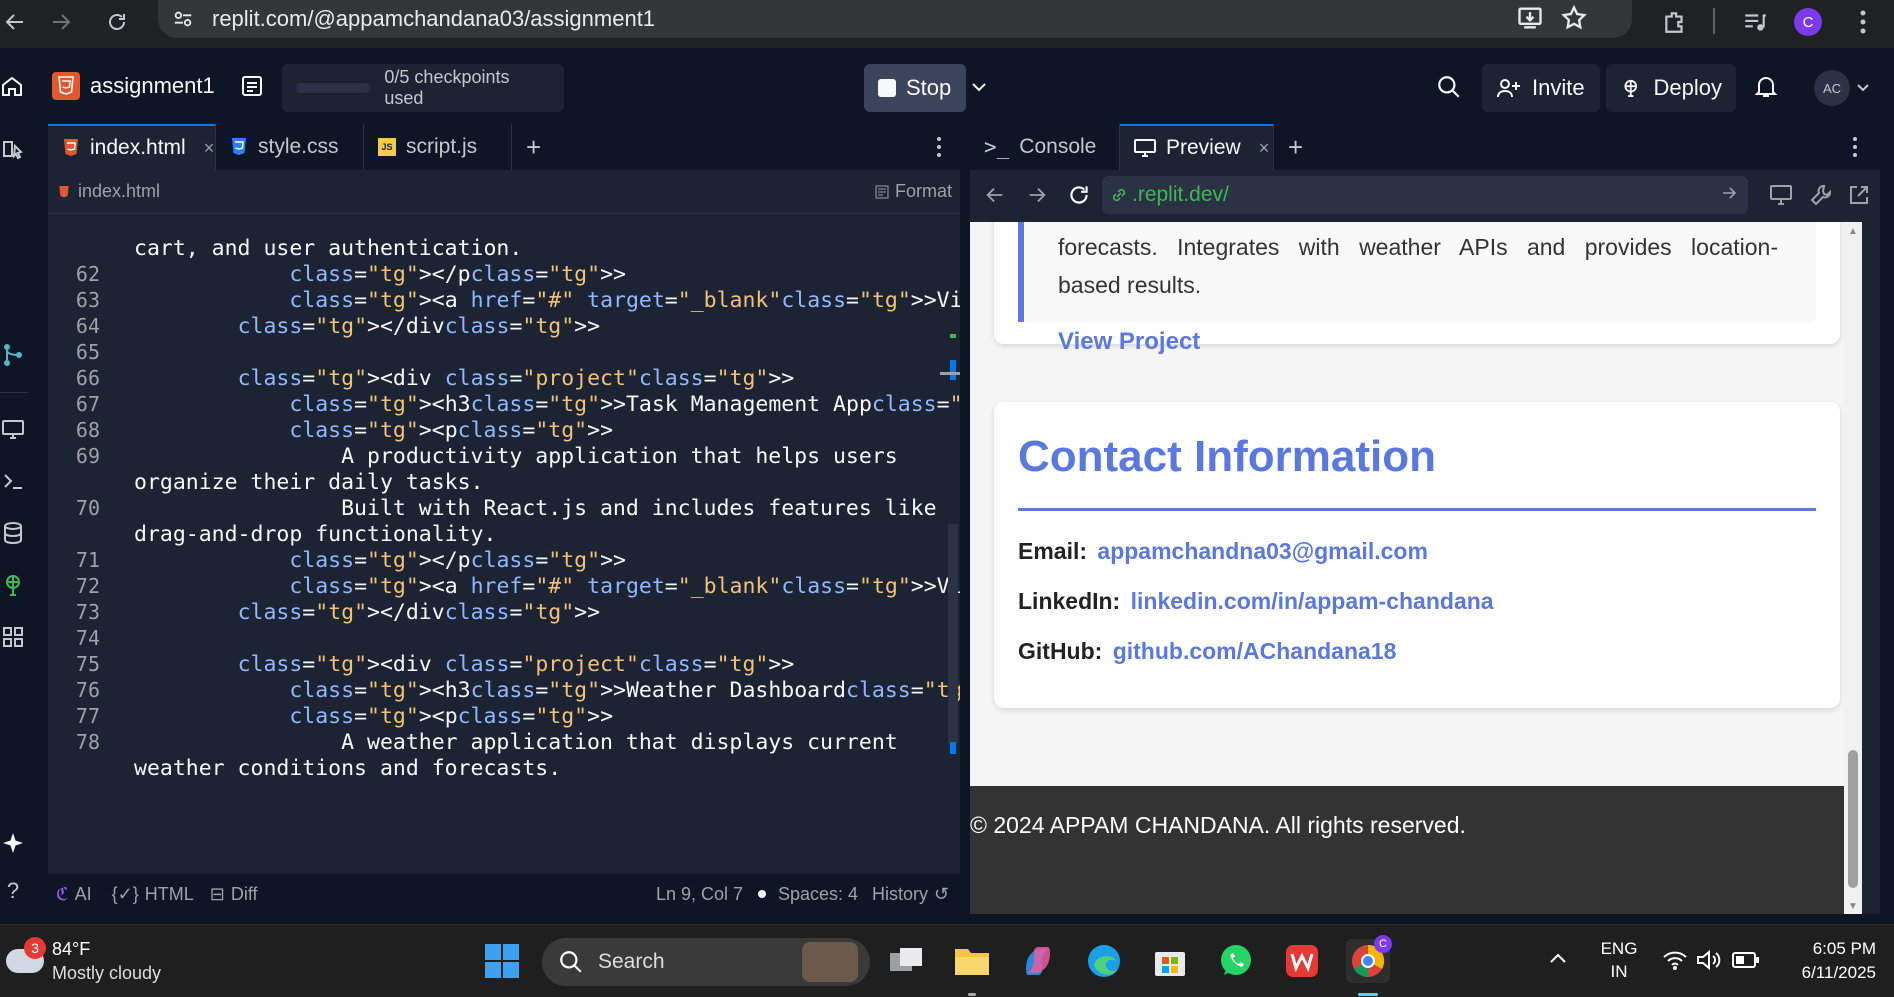  I want to click on history-button: History ↺, so click(910, 894).